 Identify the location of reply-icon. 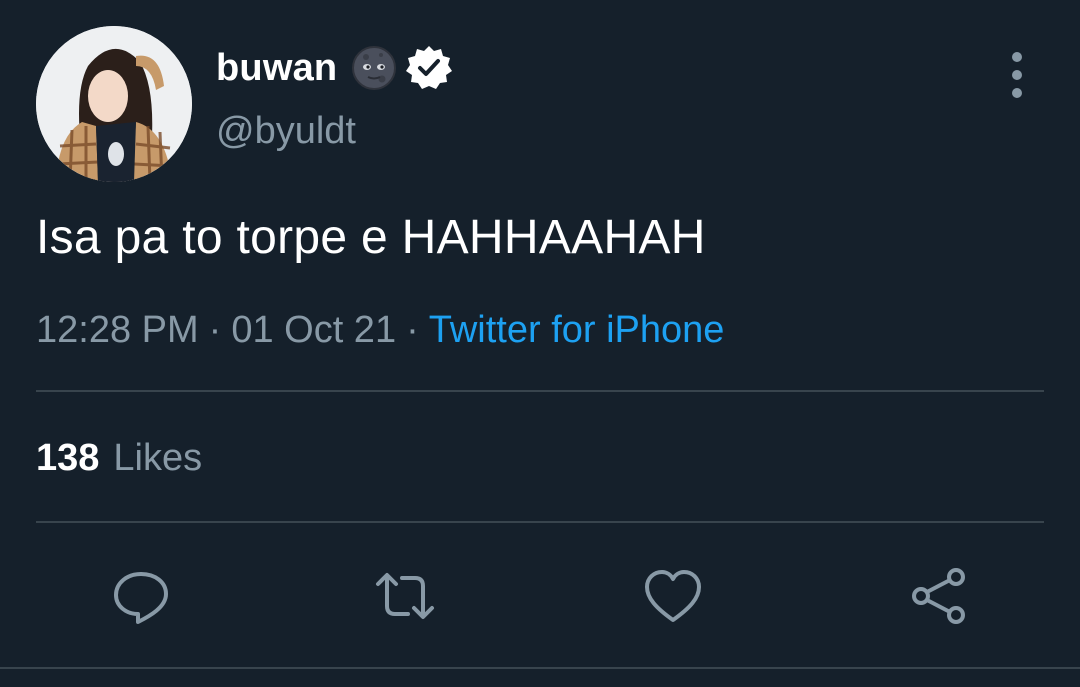
(141, 598).